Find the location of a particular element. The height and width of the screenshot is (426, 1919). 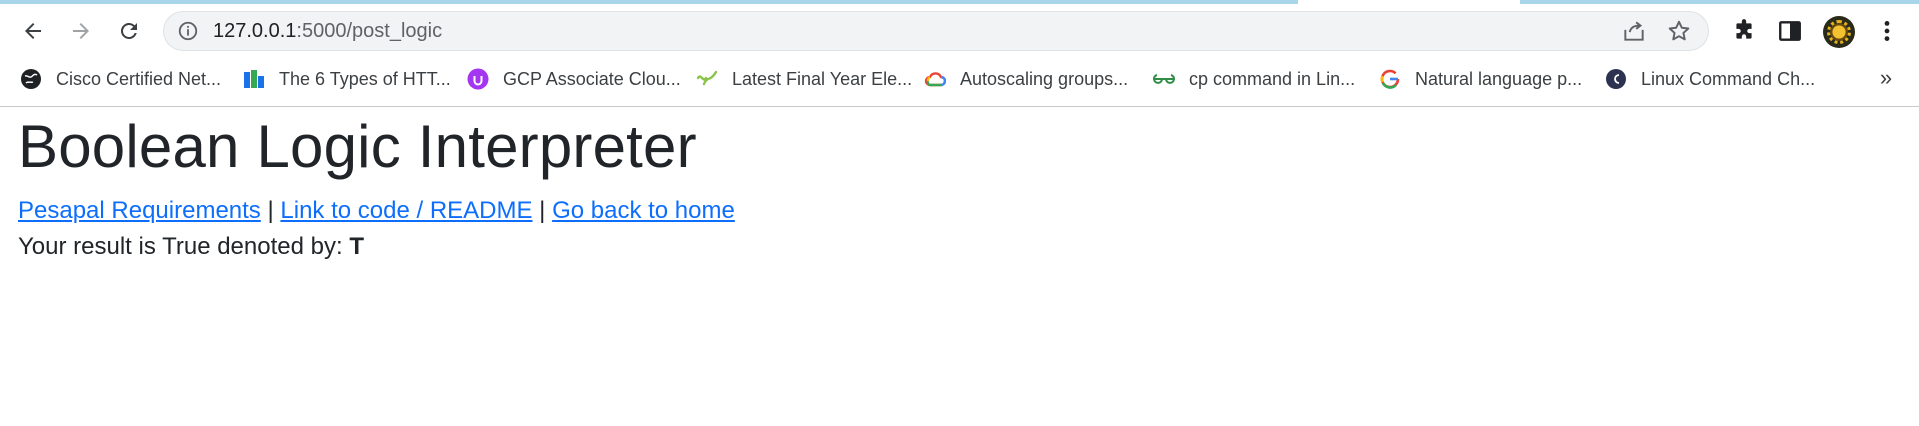

avatar-flower-icon is located at coordinates (1839, 32).